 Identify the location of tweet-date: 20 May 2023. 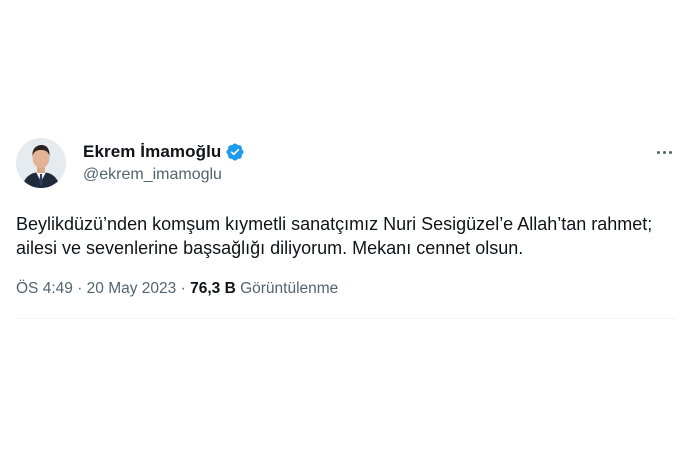
(132, 288).